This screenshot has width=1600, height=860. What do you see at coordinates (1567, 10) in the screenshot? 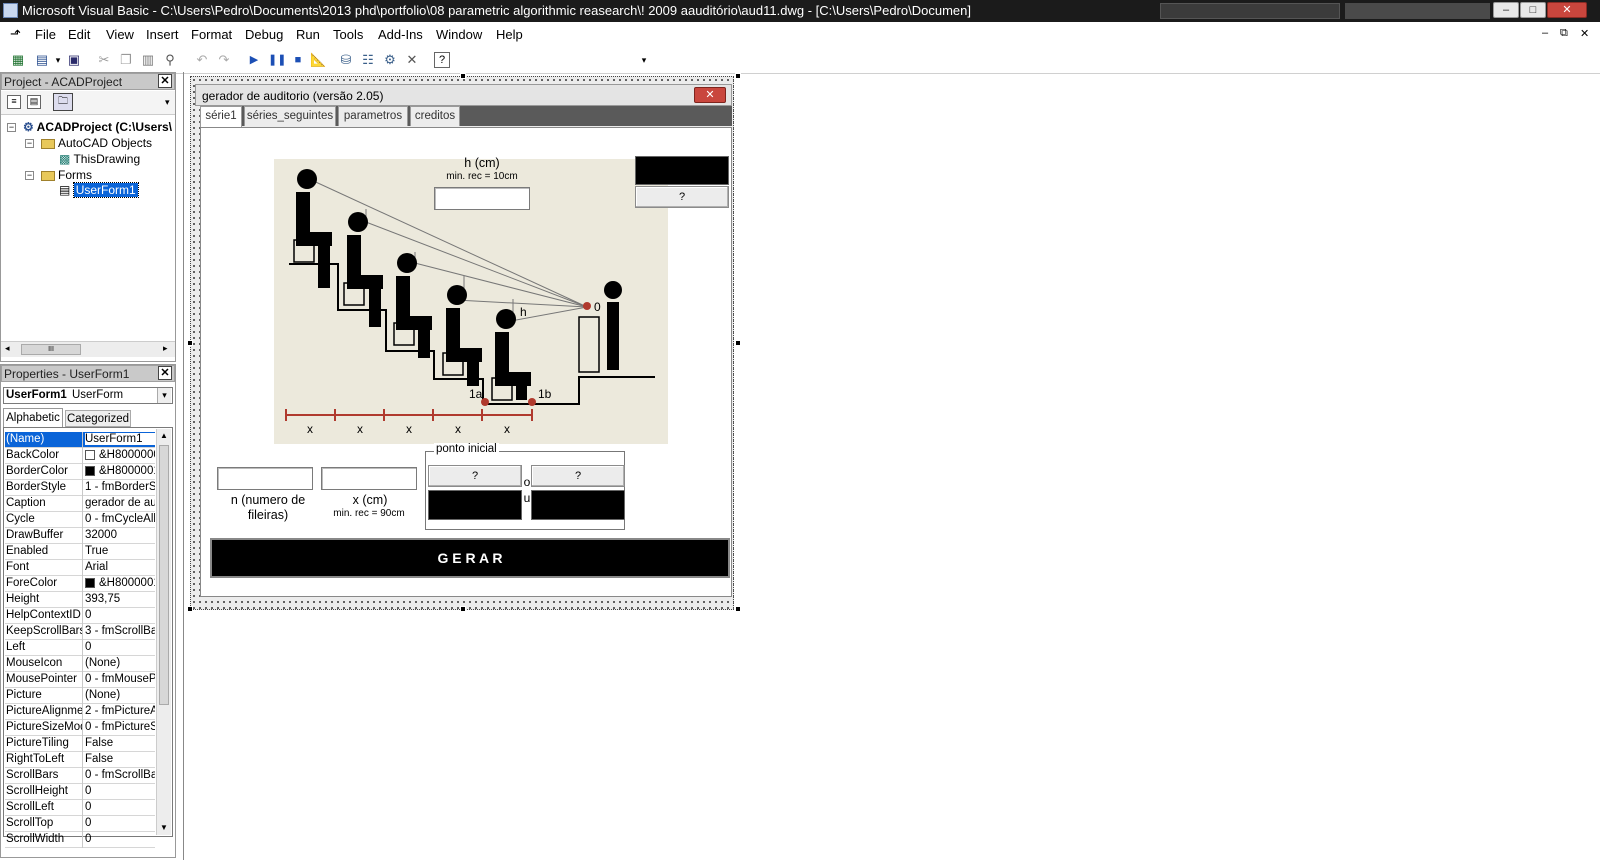
I see `close-app-button: ✕` at bounding box center [1567, 10].